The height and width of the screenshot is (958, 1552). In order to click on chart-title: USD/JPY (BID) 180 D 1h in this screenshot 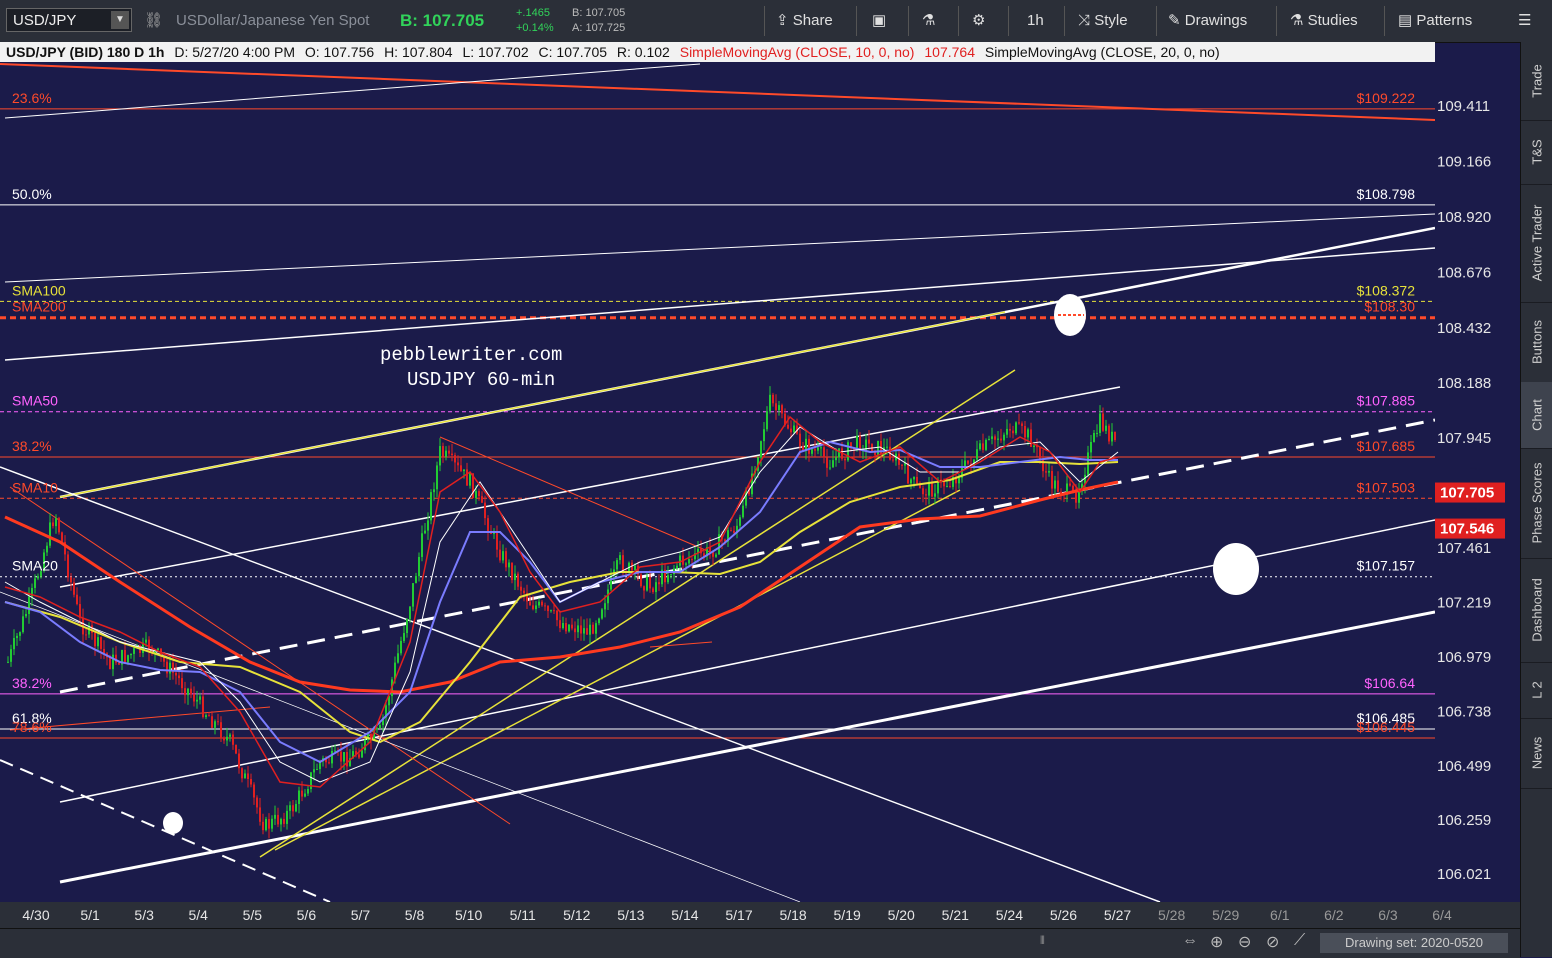, I will do `click(85, 52)`.